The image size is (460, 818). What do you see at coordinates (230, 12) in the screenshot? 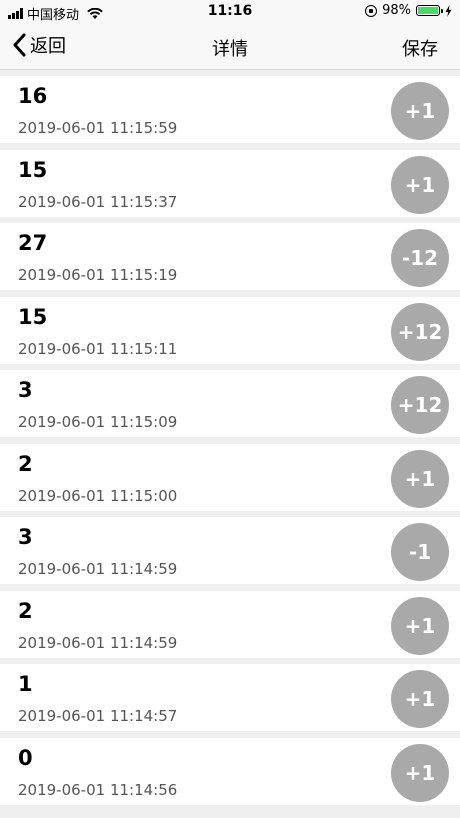
I see `status-bar: 中国移动 11:16 98%` at bounding box center [230, 12].